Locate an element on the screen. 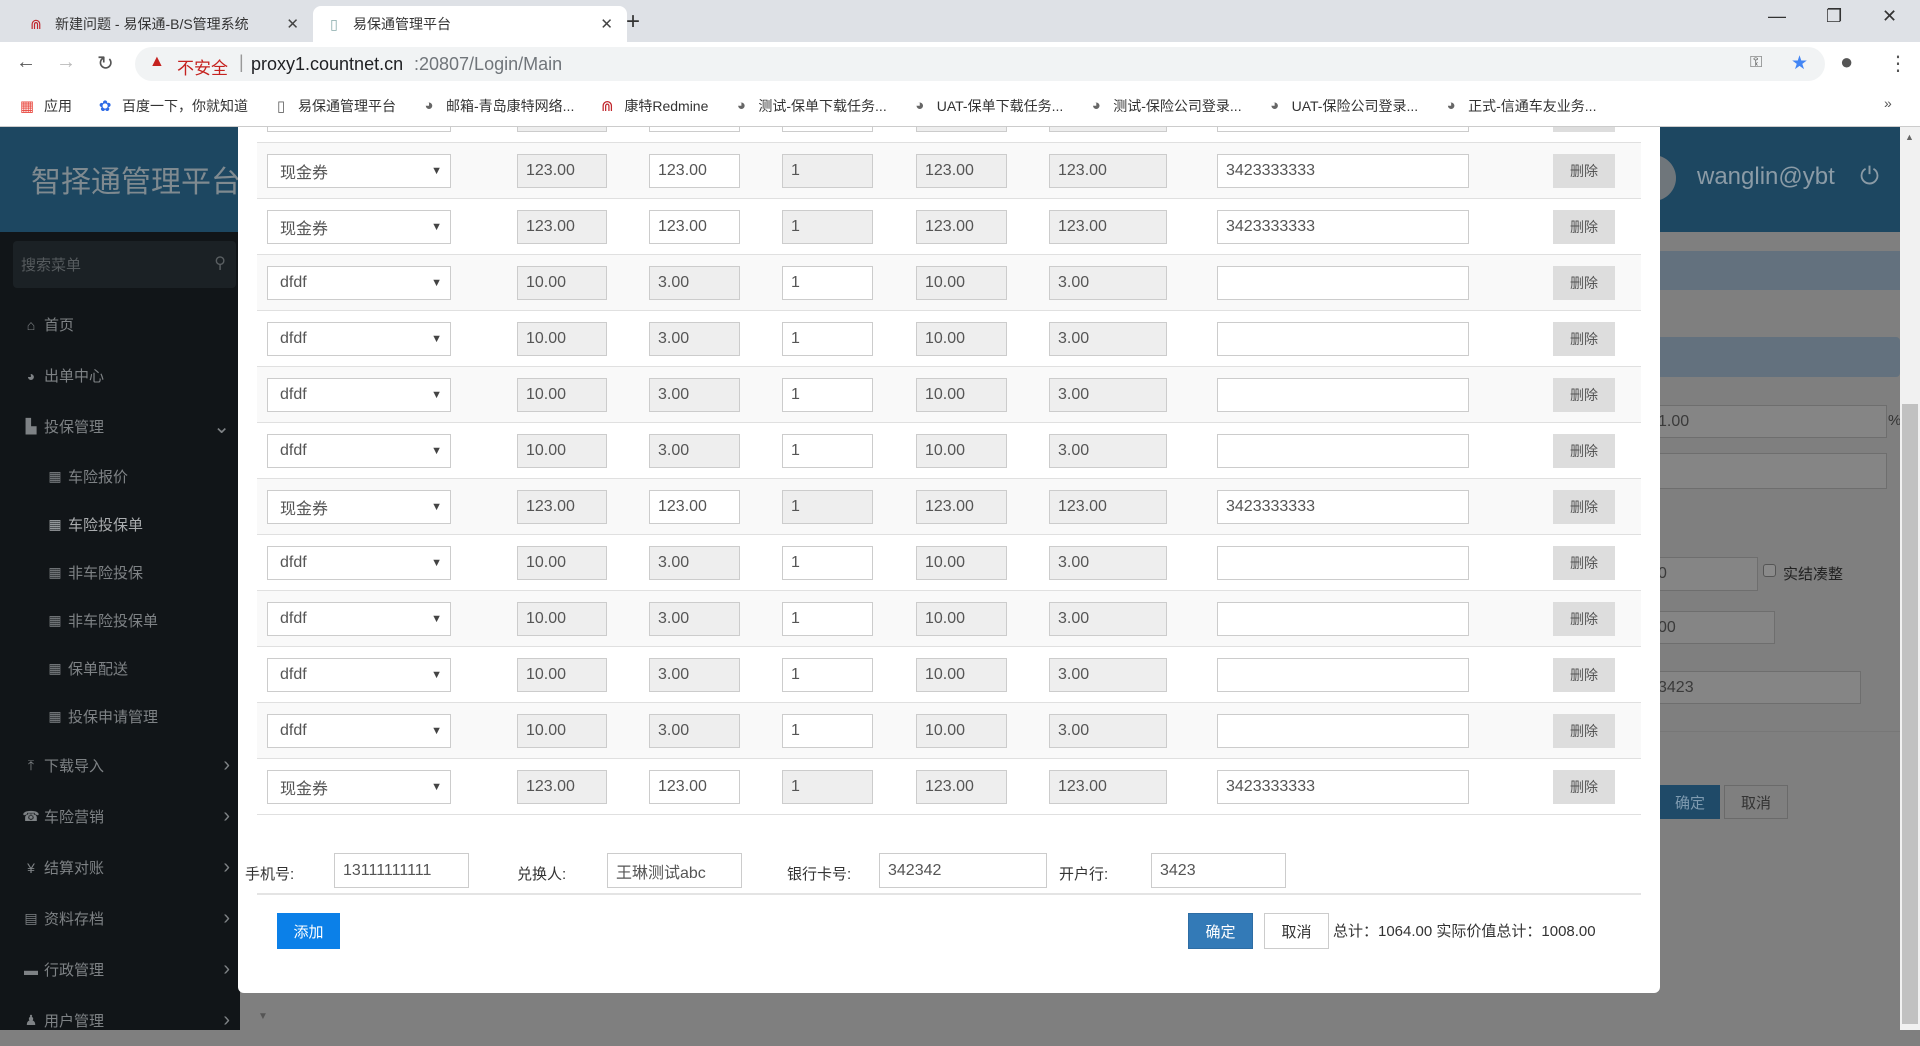  close-window-icon: ✕ is located at coordinates (1889, 16).